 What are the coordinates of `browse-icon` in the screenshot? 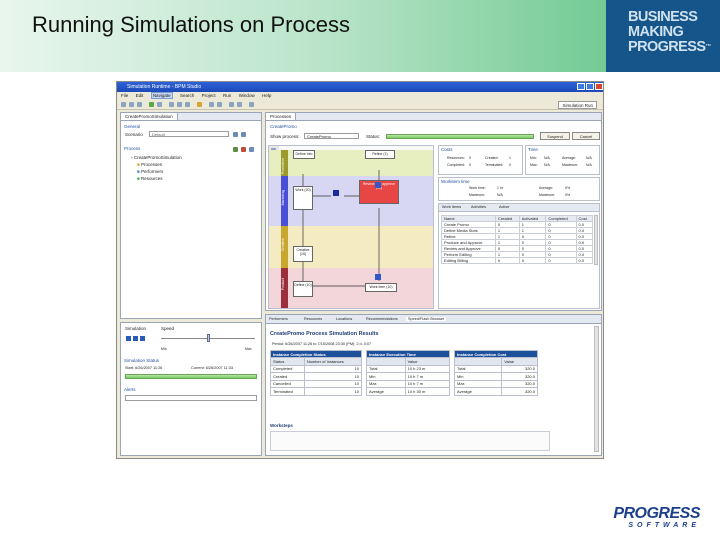 It's located at (235, 134).